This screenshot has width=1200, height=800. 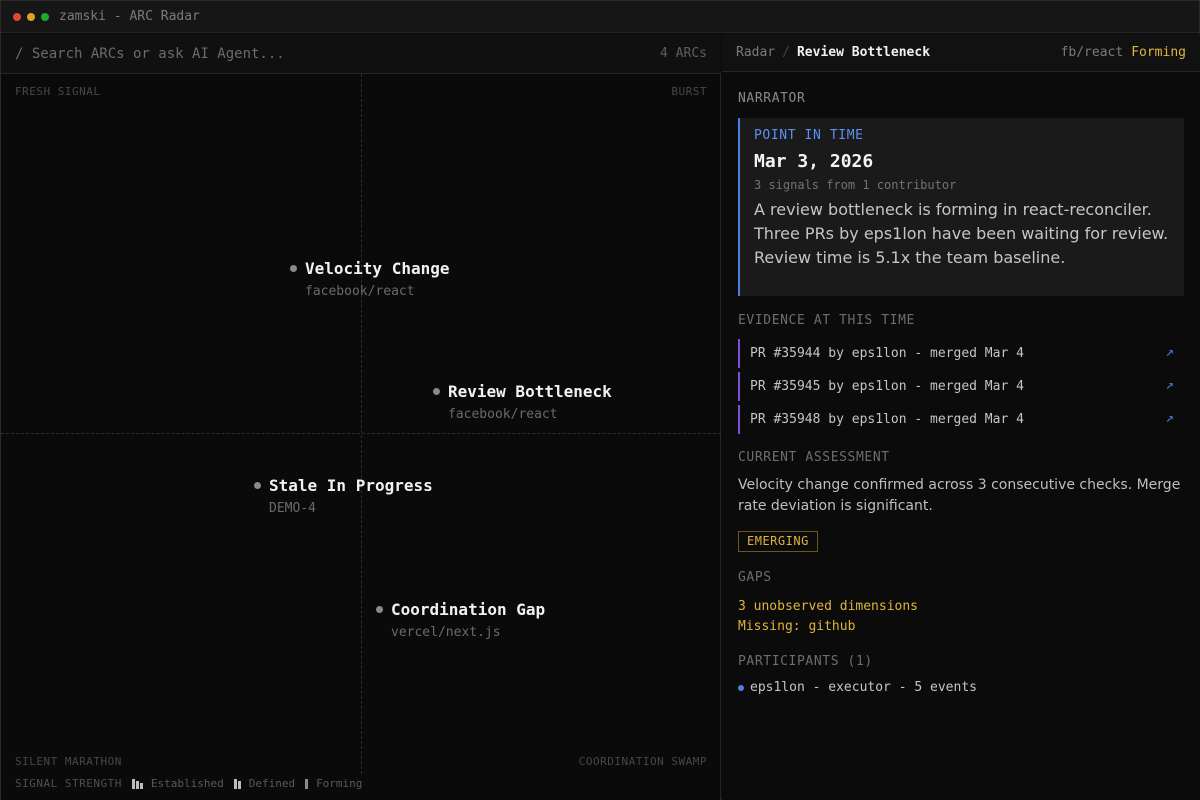 I want to click on participant-dot-icon, so click(x=741, y=687).